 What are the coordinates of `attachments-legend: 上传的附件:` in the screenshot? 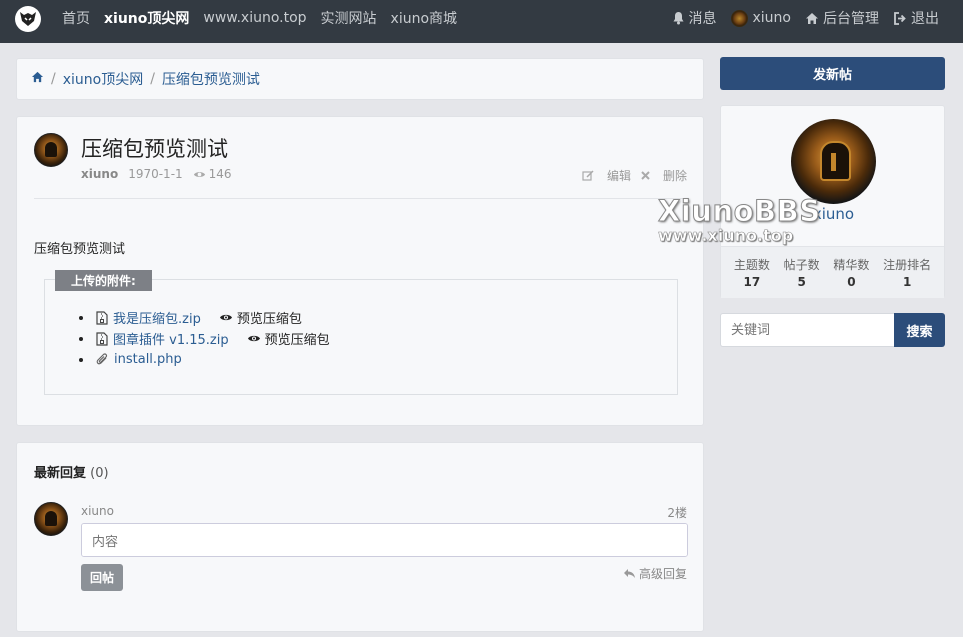 It's located at (103, 280).